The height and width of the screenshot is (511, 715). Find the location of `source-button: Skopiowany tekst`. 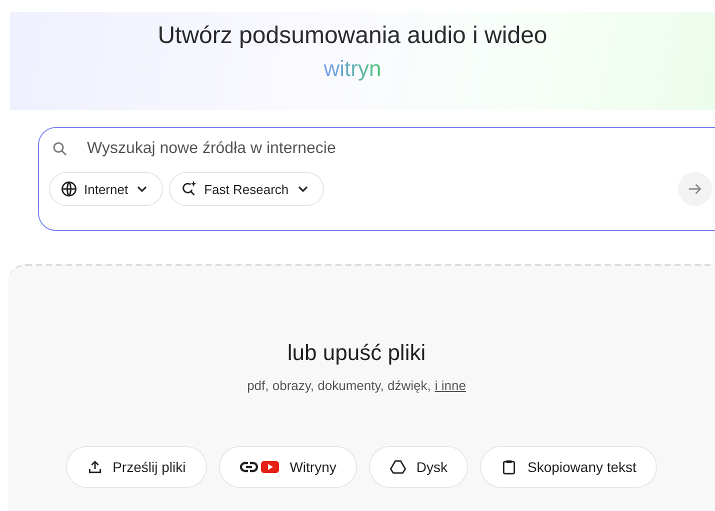

source-button: Skopiowany tekst is located at coordinates (569, 467).